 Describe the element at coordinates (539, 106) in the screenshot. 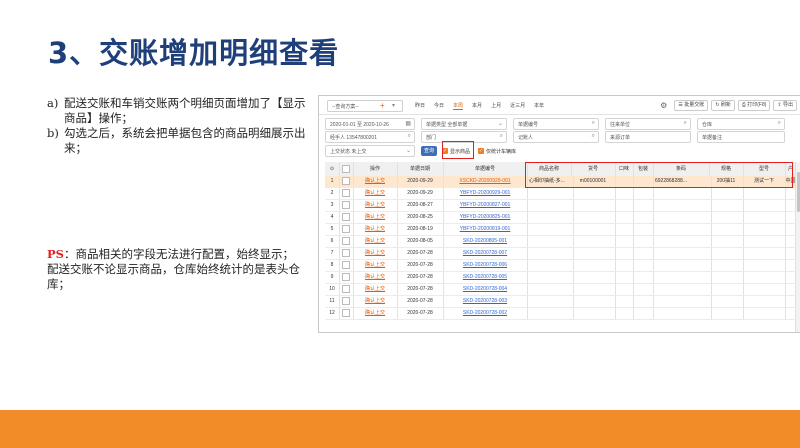

I see `date-tab: 本年` at that location.